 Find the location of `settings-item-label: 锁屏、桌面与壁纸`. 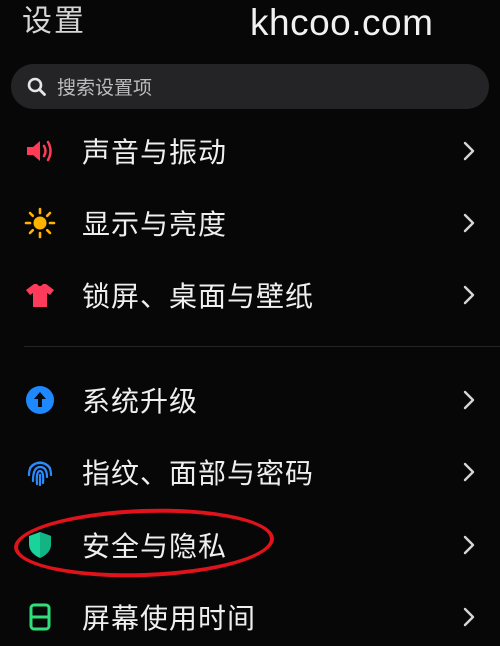

settings-item-label: 锁屏、桌面与壁纸 is located at coordinates (198, 296).